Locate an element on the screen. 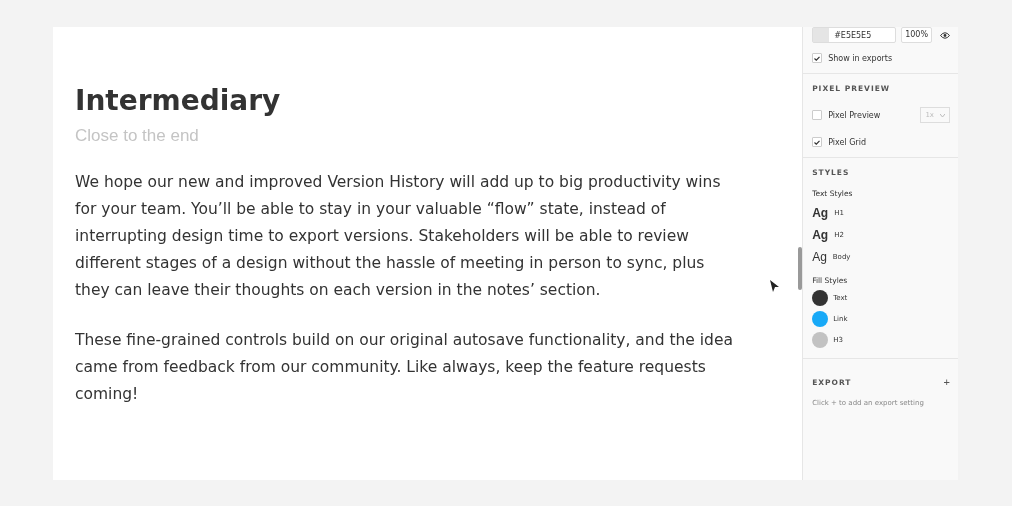  caret-icon is located at coordinates (942, 115).